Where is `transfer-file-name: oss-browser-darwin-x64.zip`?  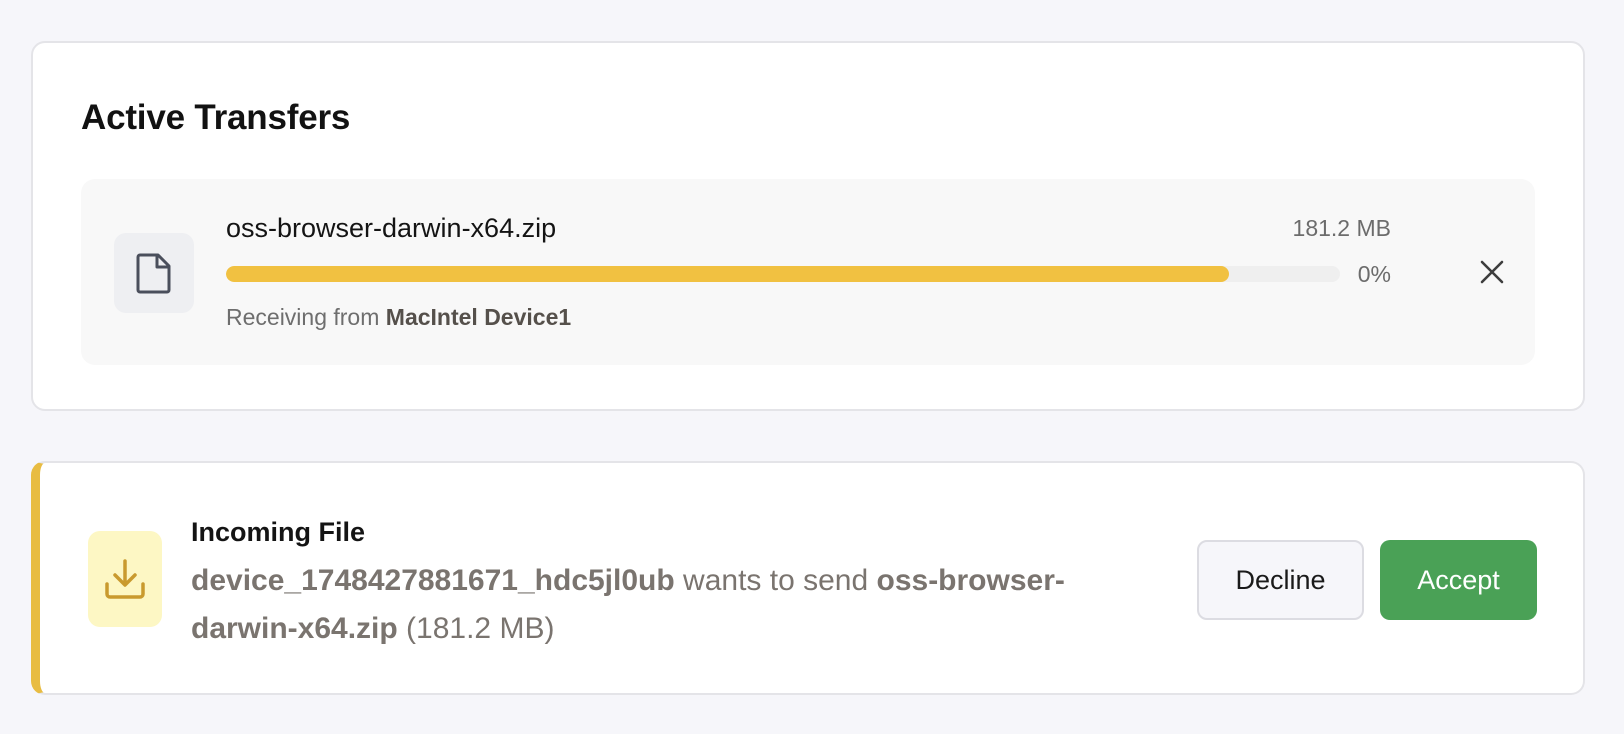 transfer-file-name: oss-browser-darwin-x64.zip is located at coordinates (391, 228).